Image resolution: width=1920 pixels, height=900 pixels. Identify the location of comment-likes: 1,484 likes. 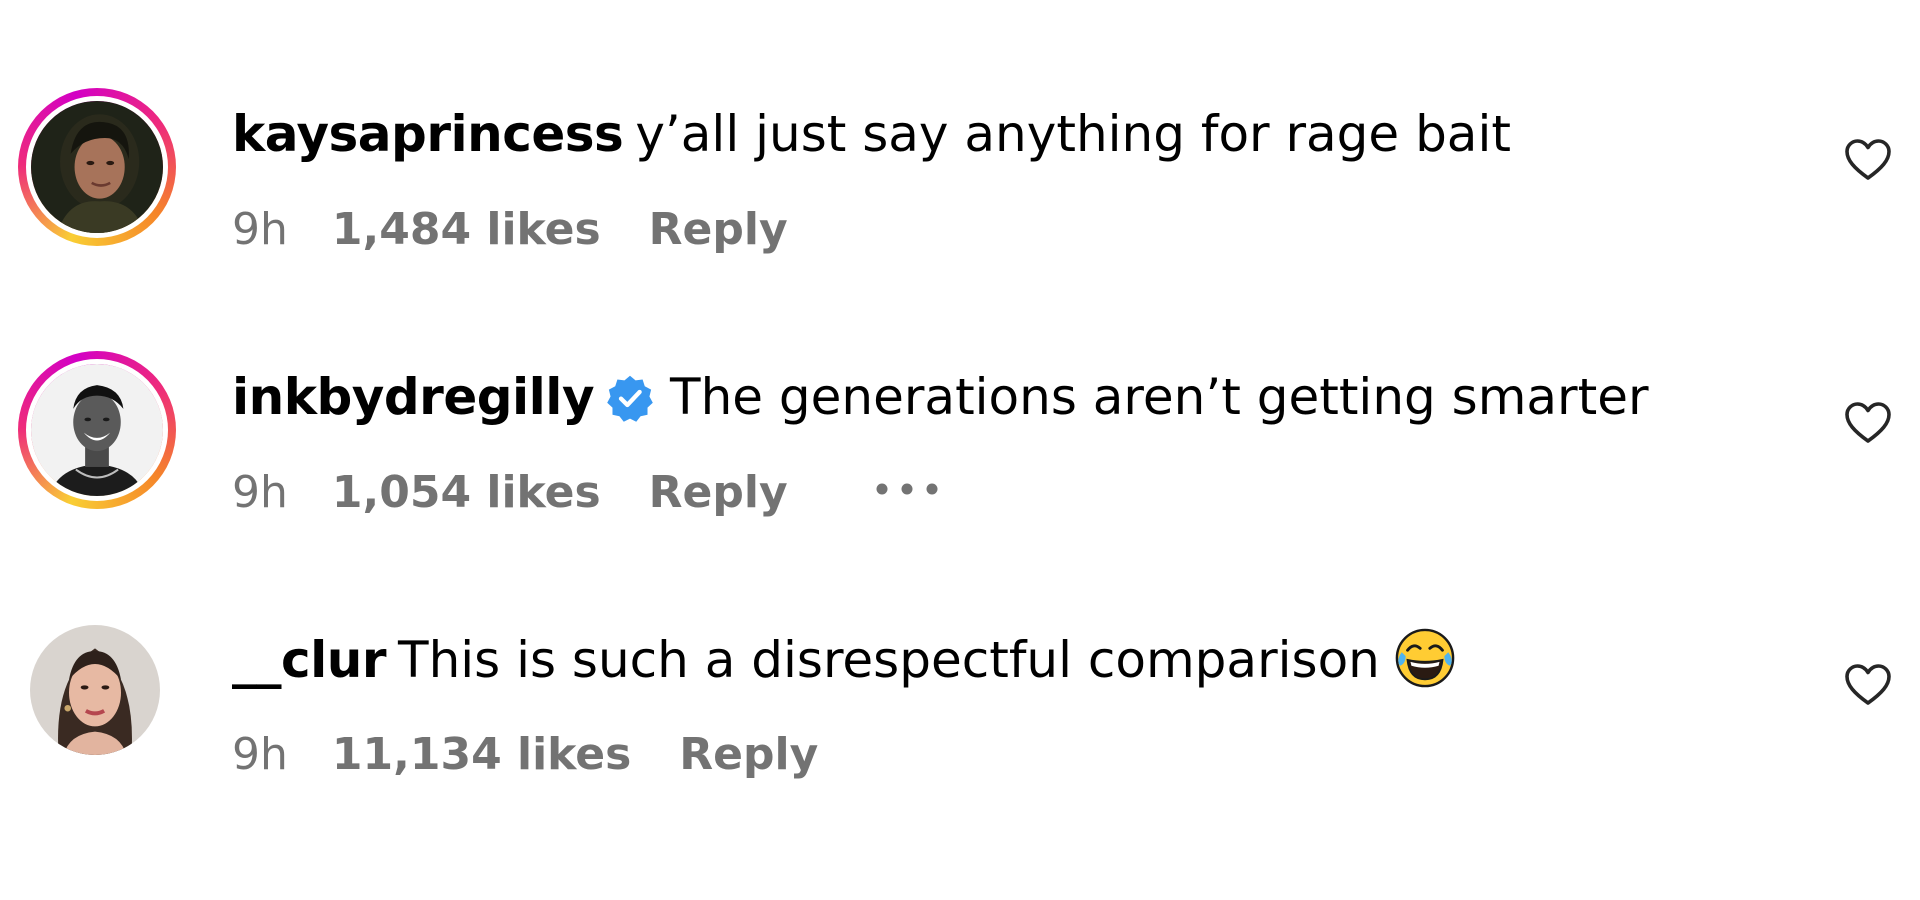
(466, 230).